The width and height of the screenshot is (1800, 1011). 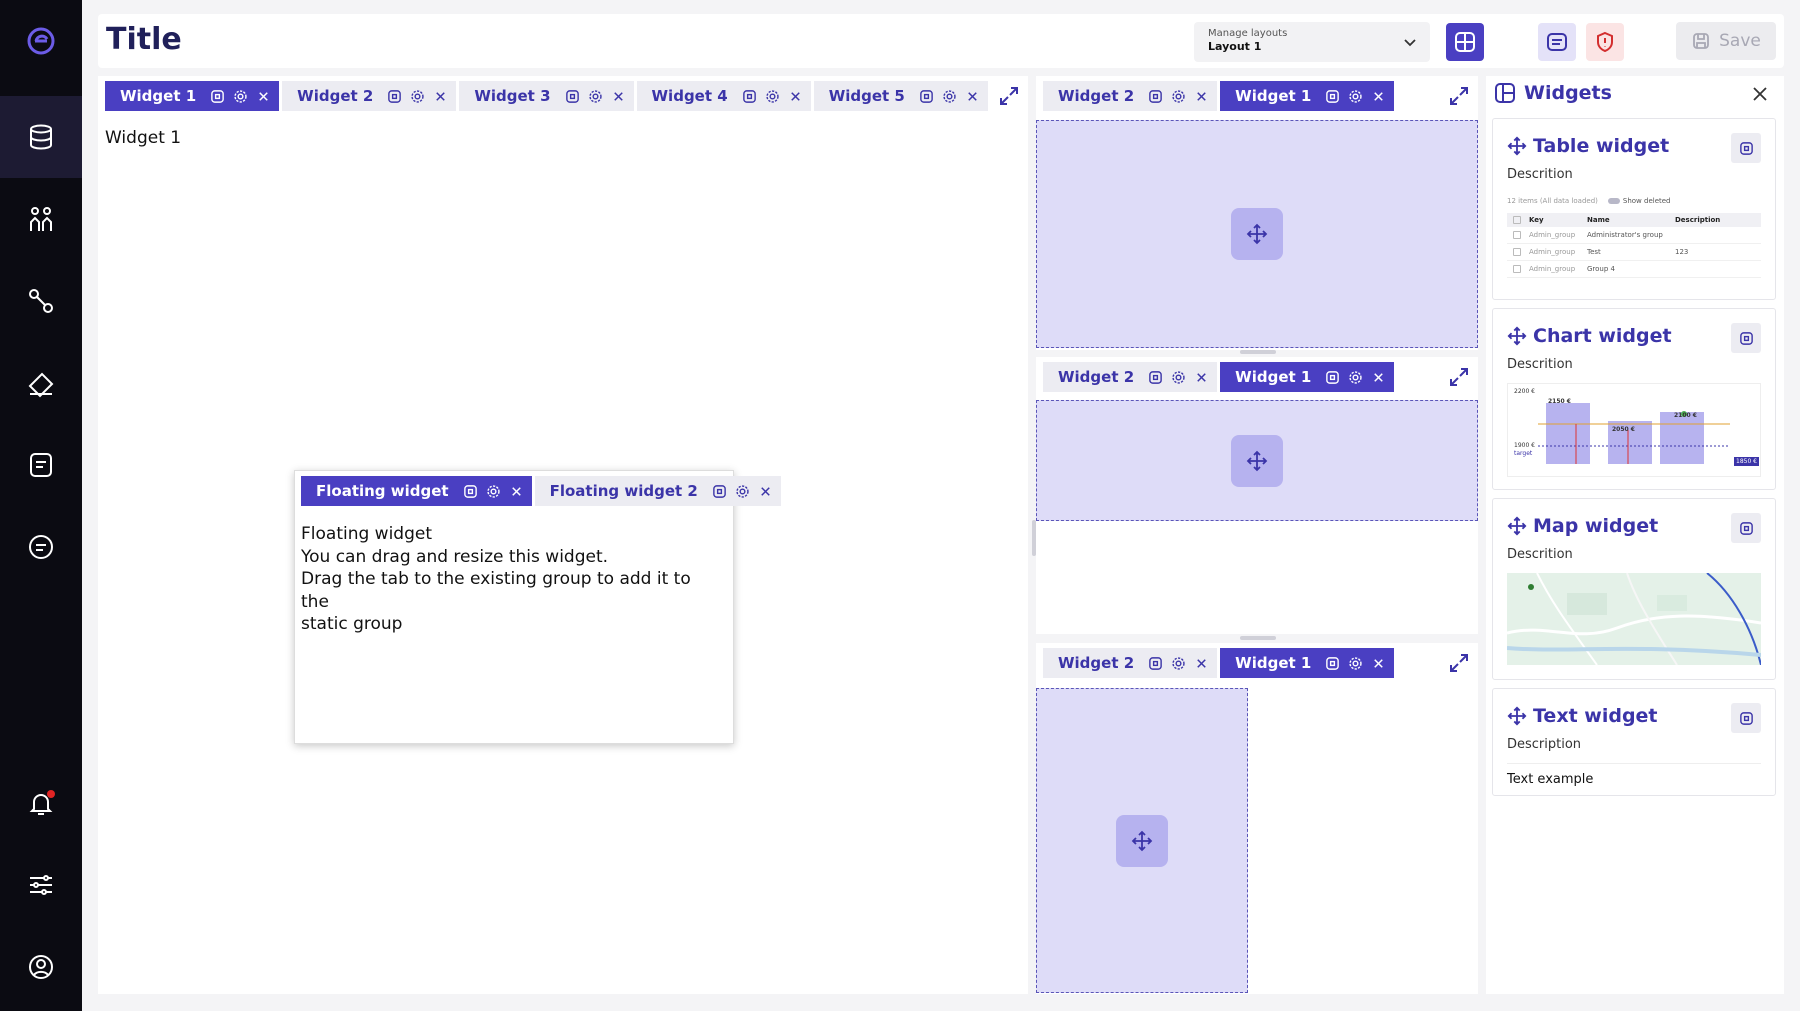 I want to click on sidebar-item-users, so click(x=41, y=219).